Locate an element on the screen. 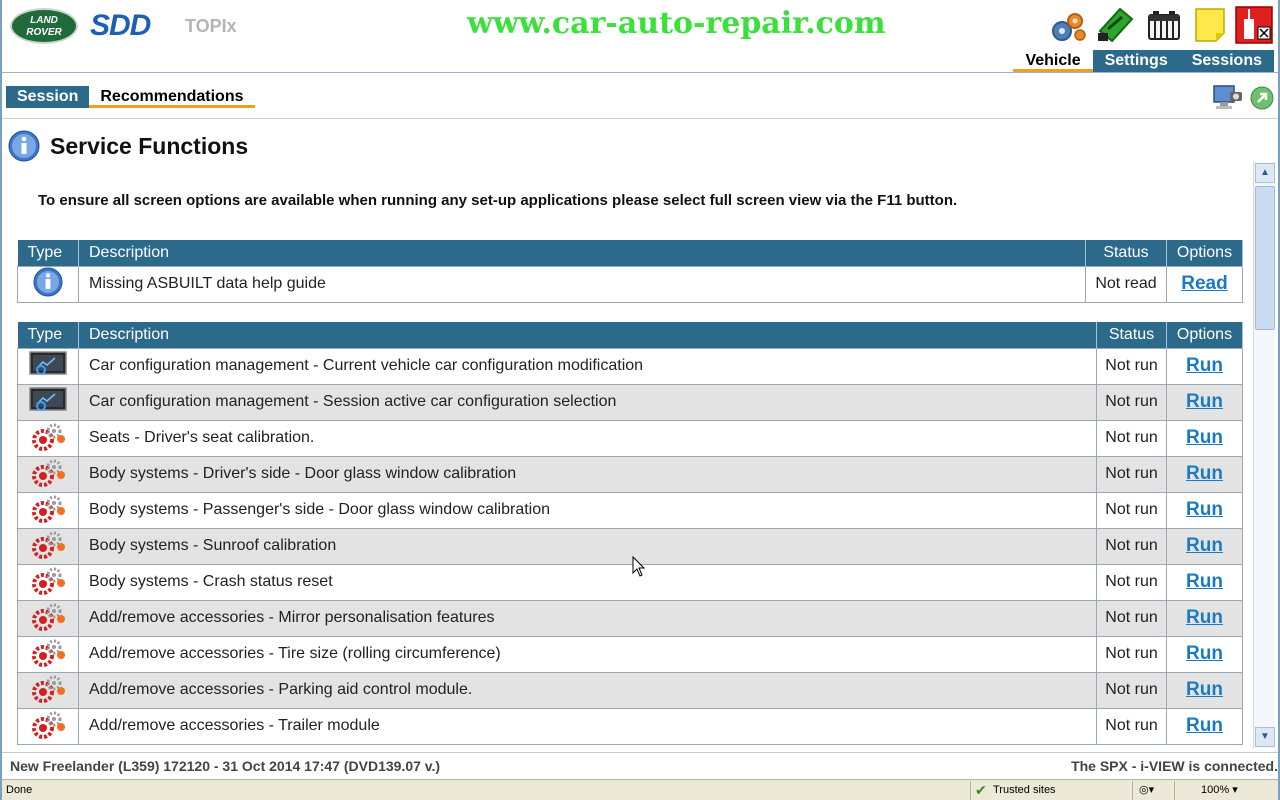 The image size is (1280, 800). next-arrow-icon is located at coordinates (1262, 98).